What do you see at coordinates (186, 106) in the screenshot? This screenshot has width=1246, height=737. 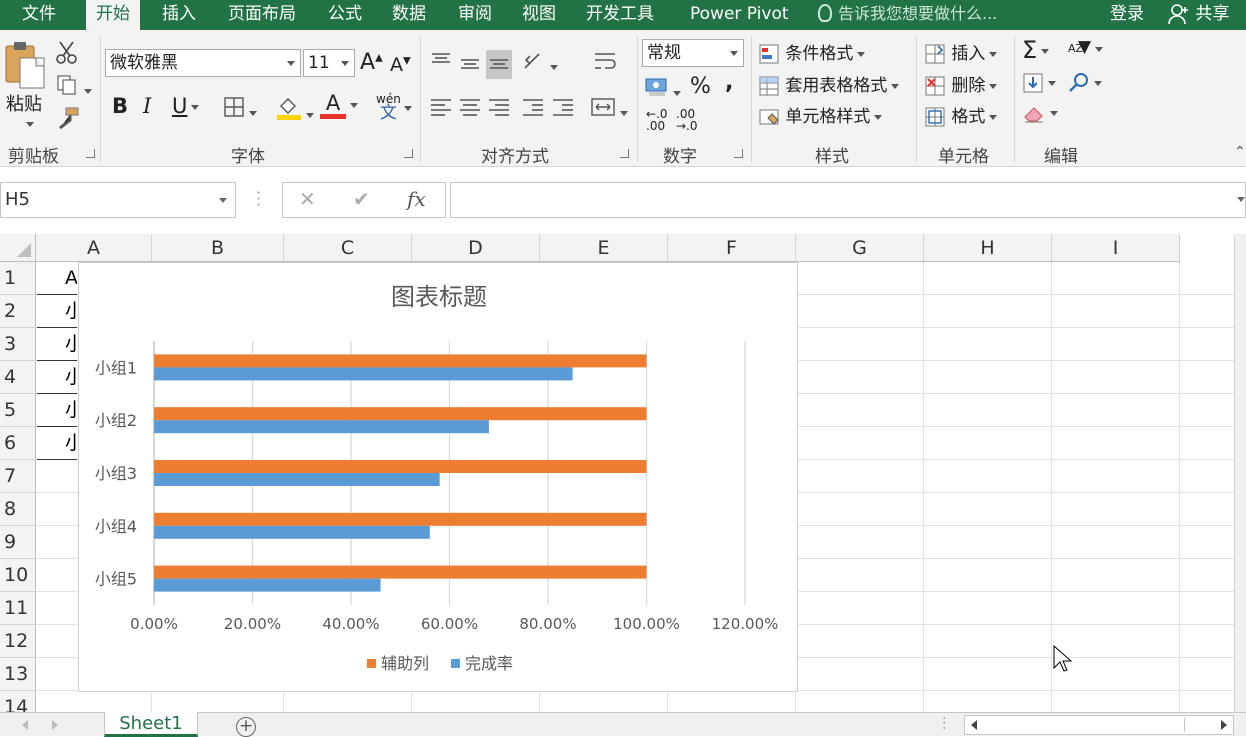 I see `underline-button: U` at bounding box center [186, 106].